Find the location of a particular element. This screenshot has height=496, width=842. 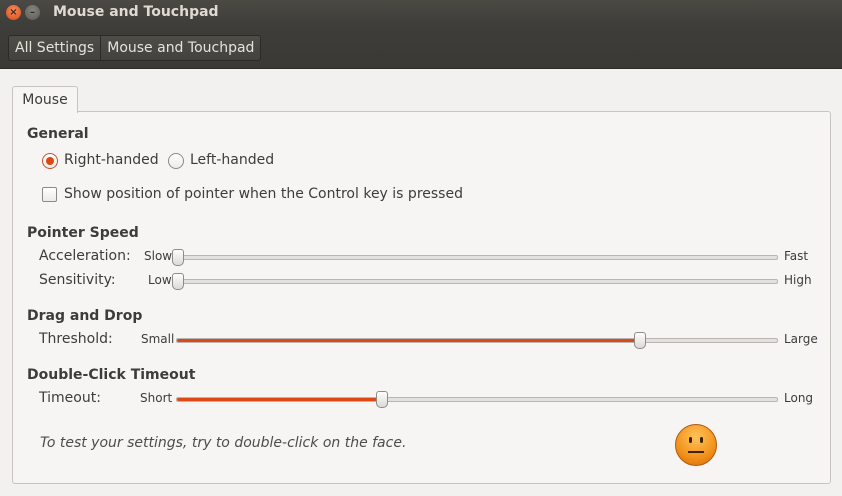

sensitivity-min-label: Low is located at coordinates (160, 280).